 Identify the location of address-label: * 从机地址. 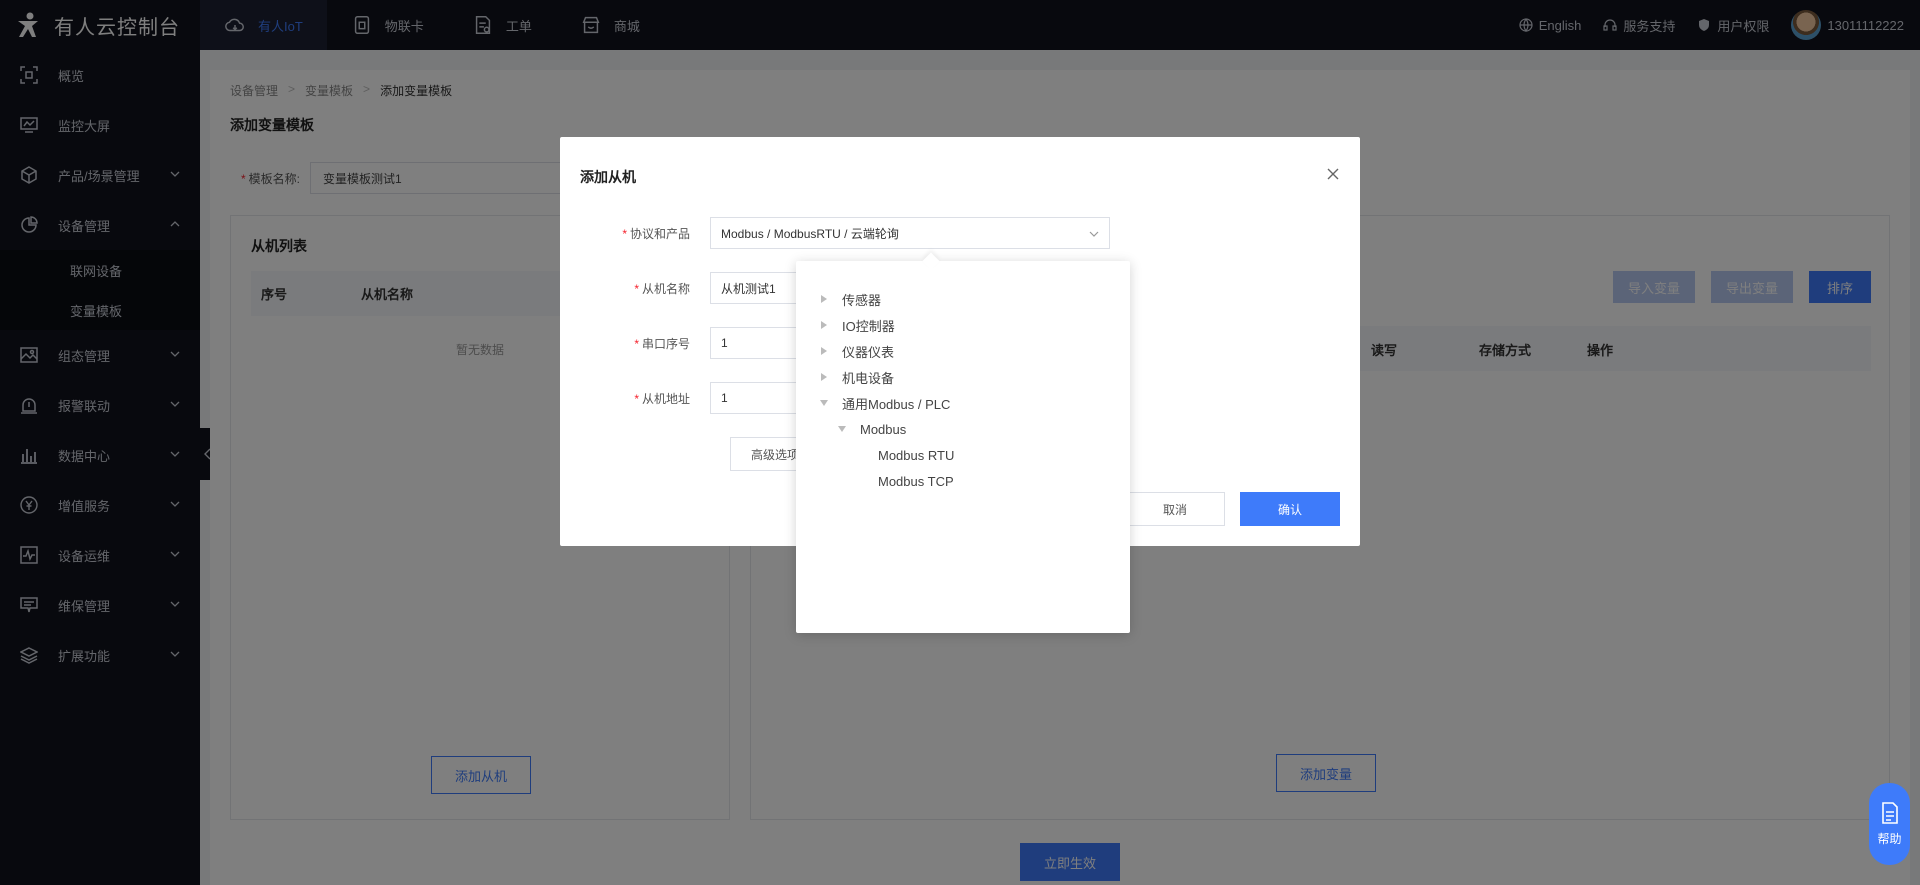
(635, 398).